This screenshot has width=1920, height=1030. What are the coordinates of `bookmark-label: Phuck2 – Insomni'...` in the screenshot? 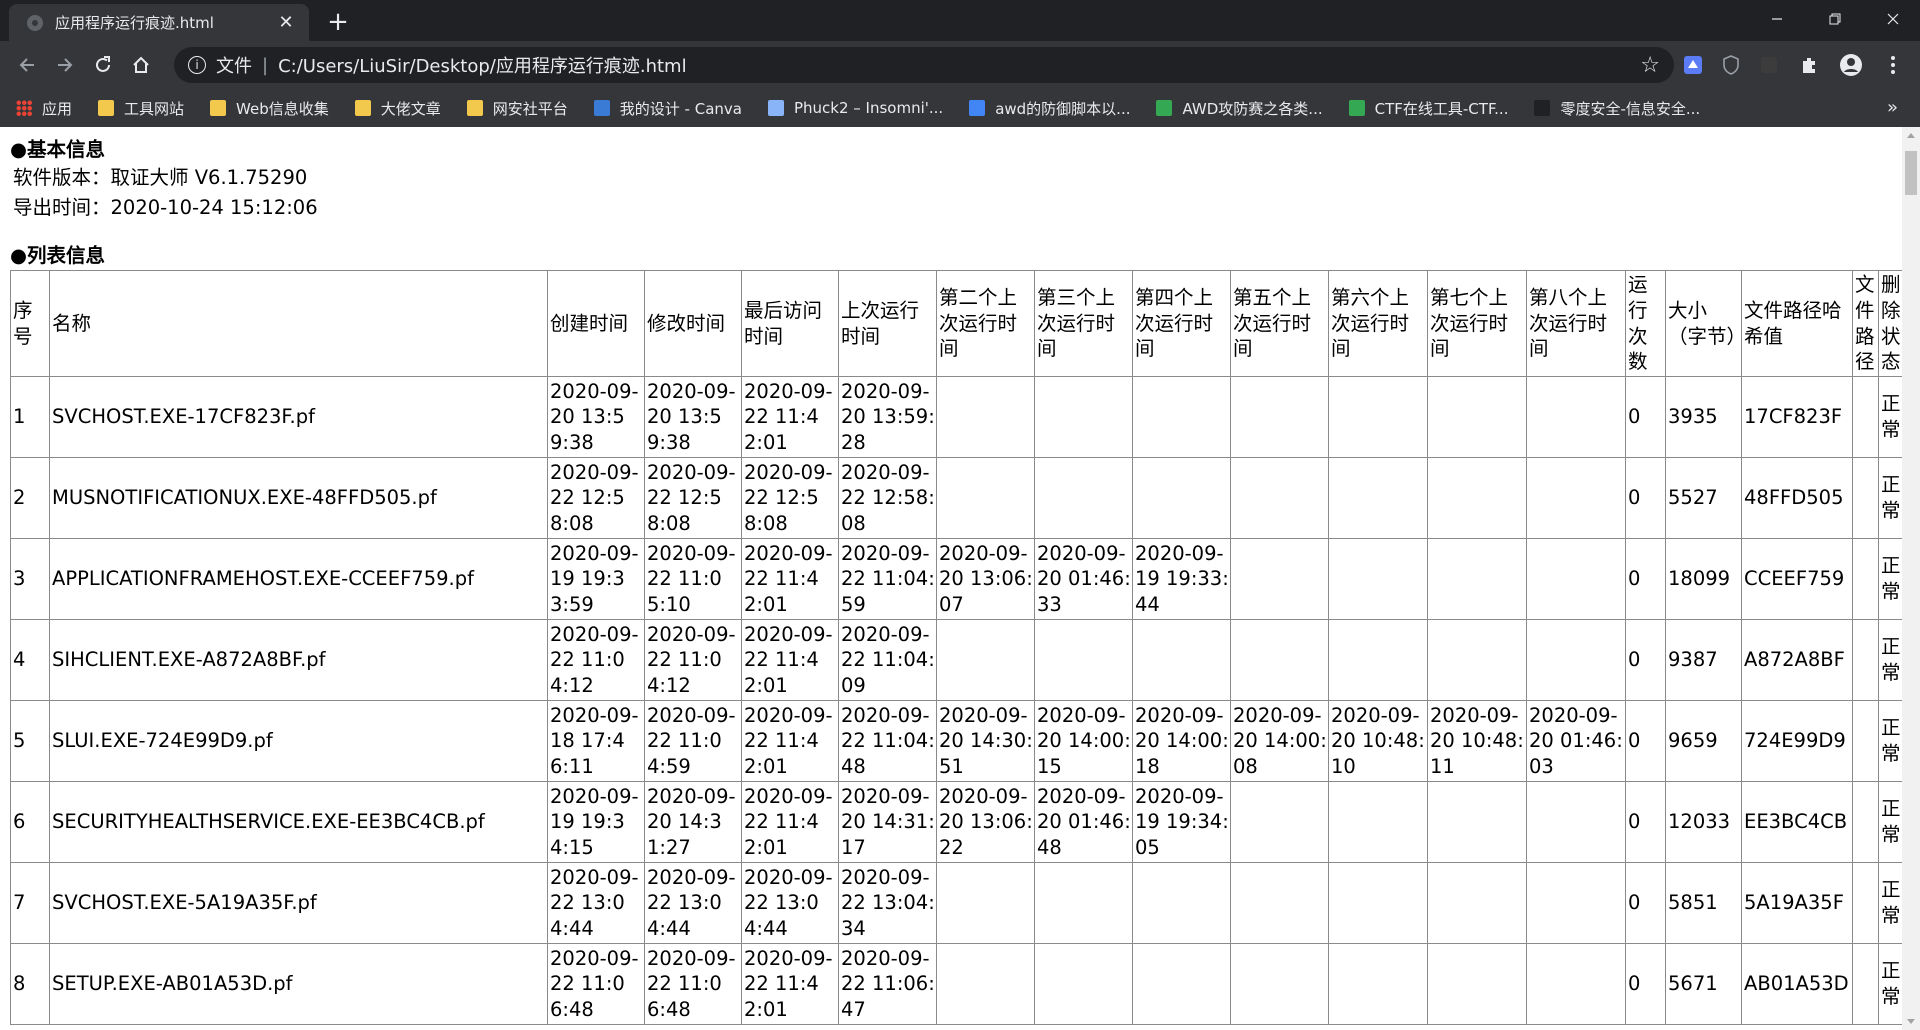 It's located at (868, 108).